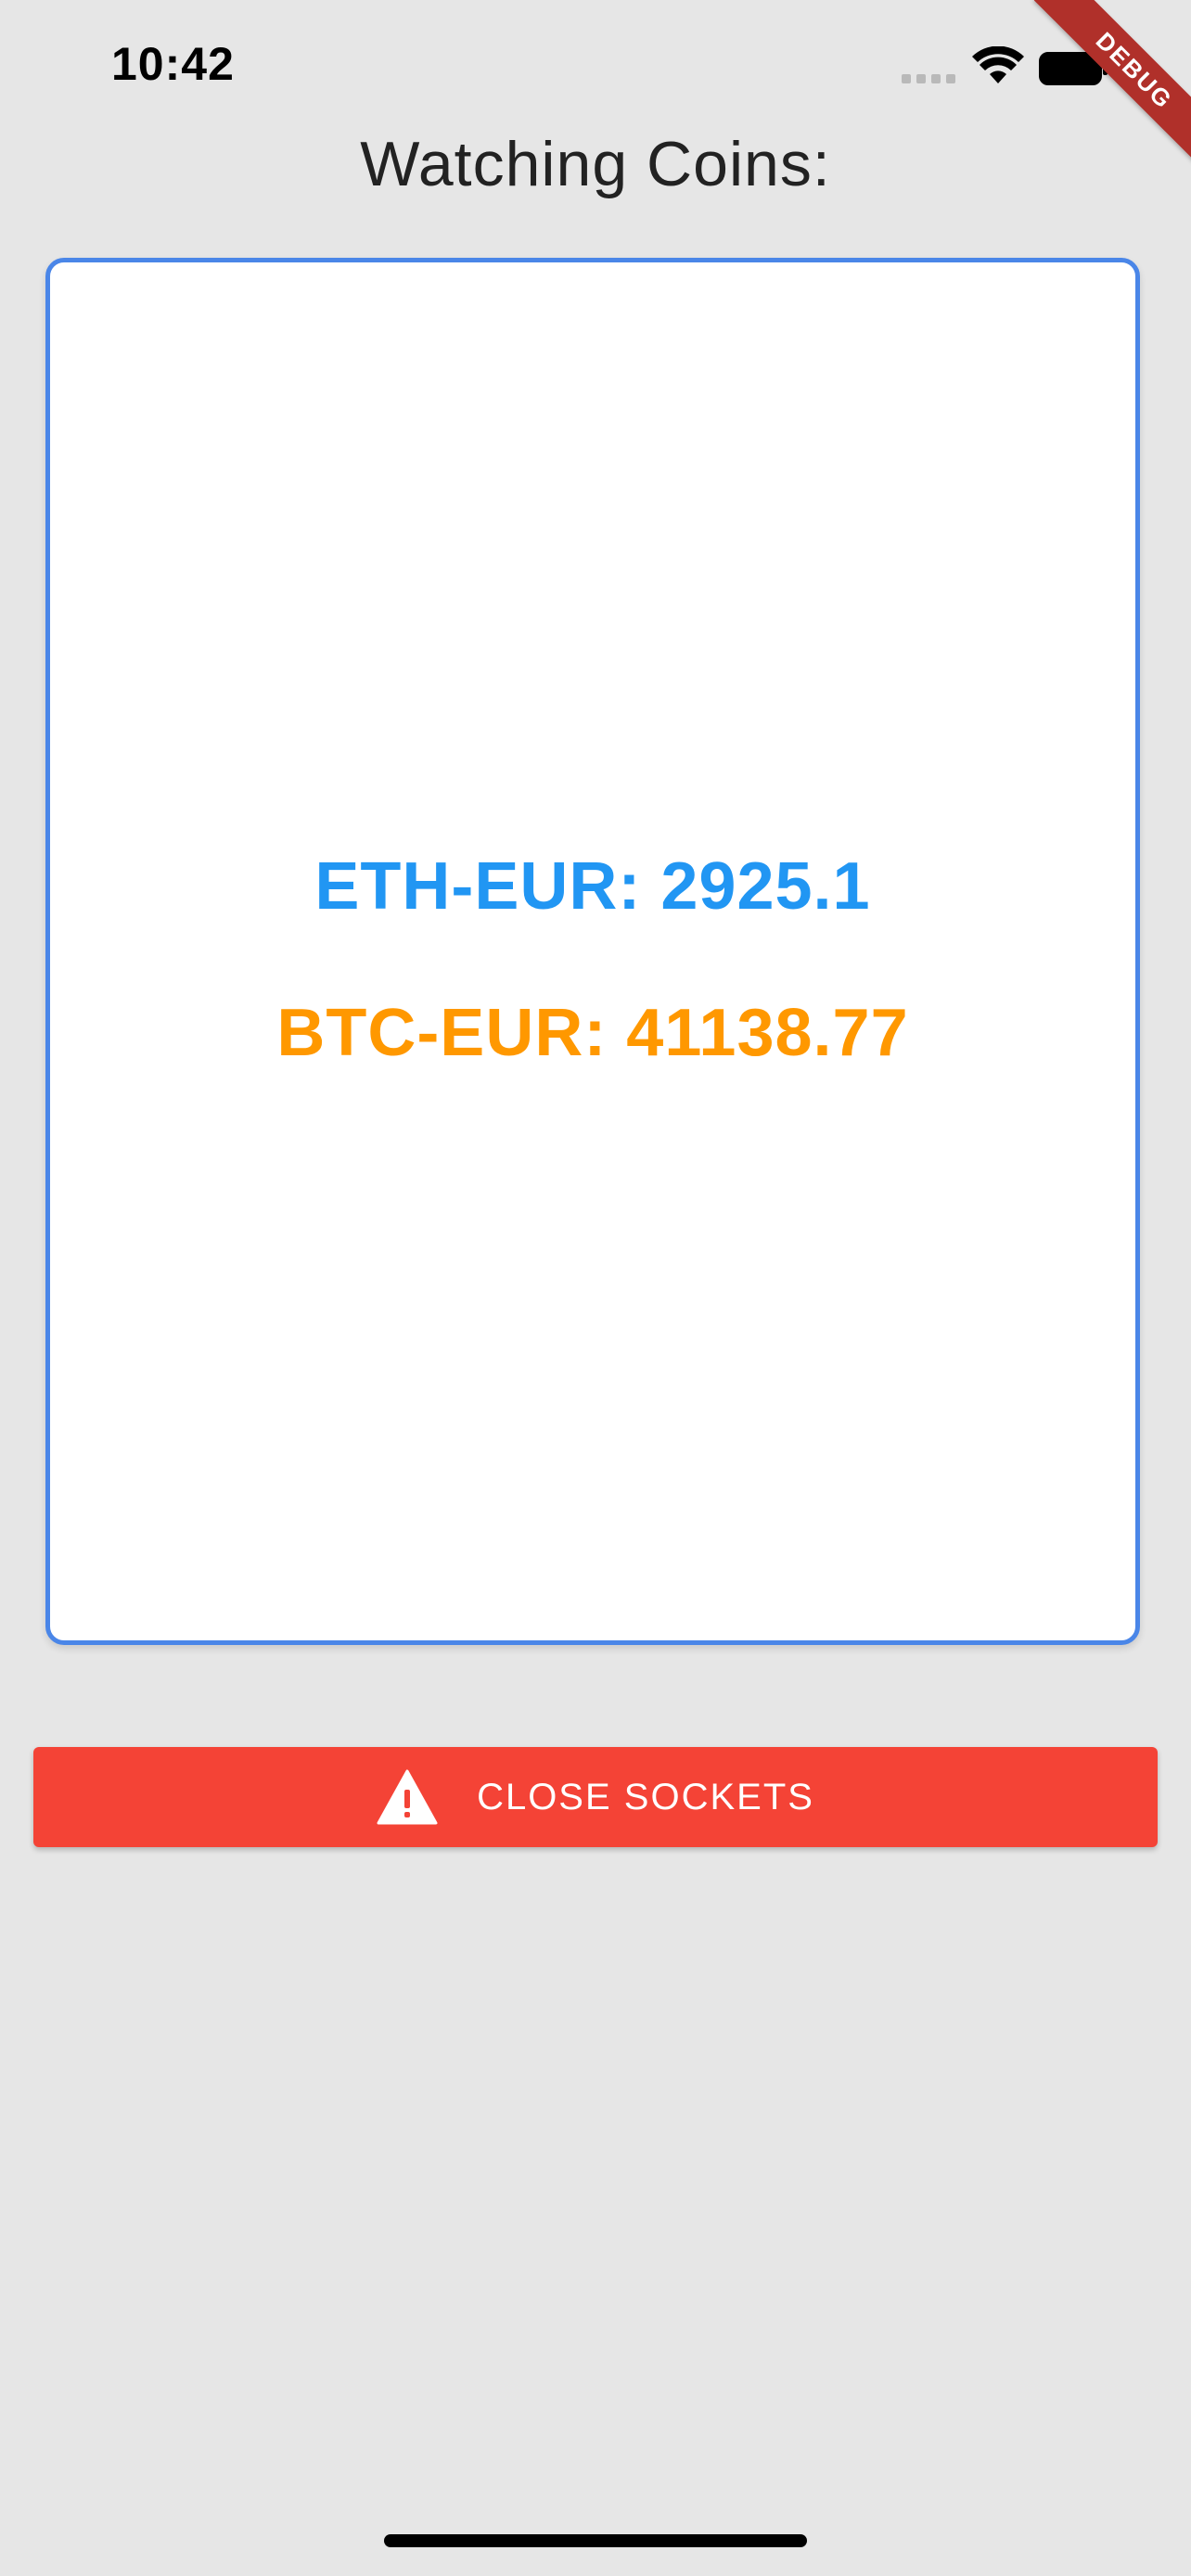 This screenshot has height=2576, width=1191. I want to click on page-title: Watching Coins:, so click(595, 164).